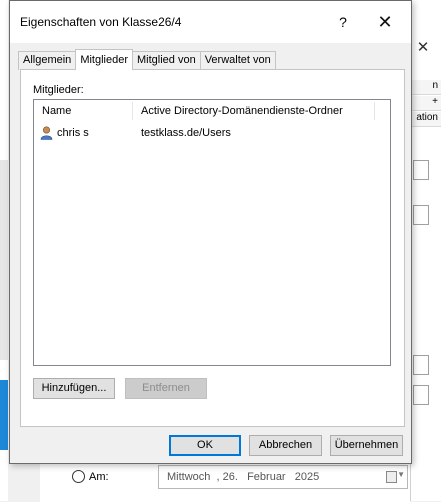  What do you see at coordinates (243, 477) in the screenshot?
I see `date-value: Mittwoch , 26. Februar 2025` at bounding box center [243, 477].